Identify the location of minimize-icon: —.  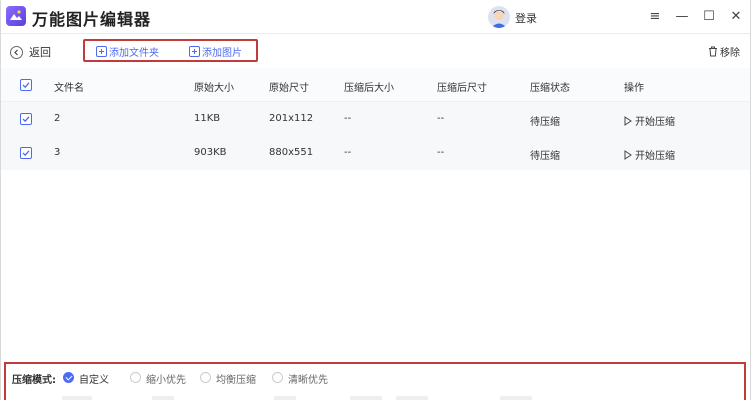
(682, 17).